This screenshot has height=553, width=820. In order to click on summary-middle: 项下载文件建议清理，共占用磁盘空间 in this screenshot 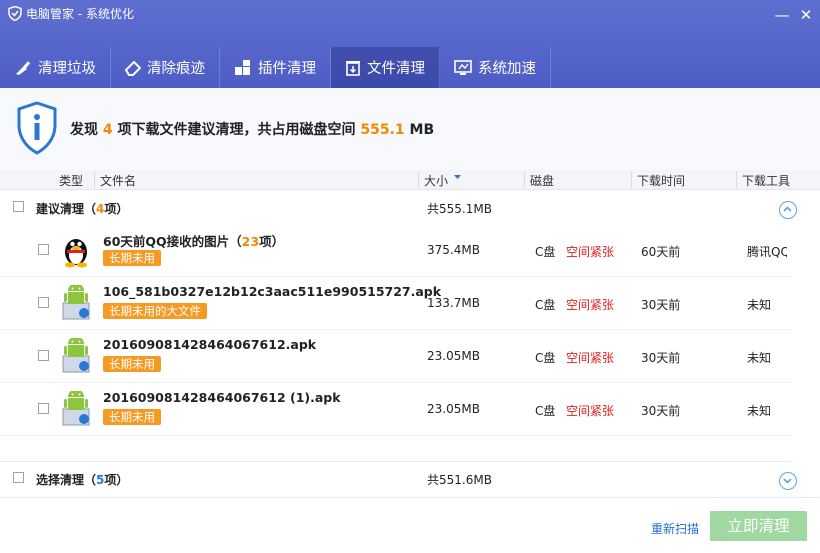, I will do `click(236, 130)`.